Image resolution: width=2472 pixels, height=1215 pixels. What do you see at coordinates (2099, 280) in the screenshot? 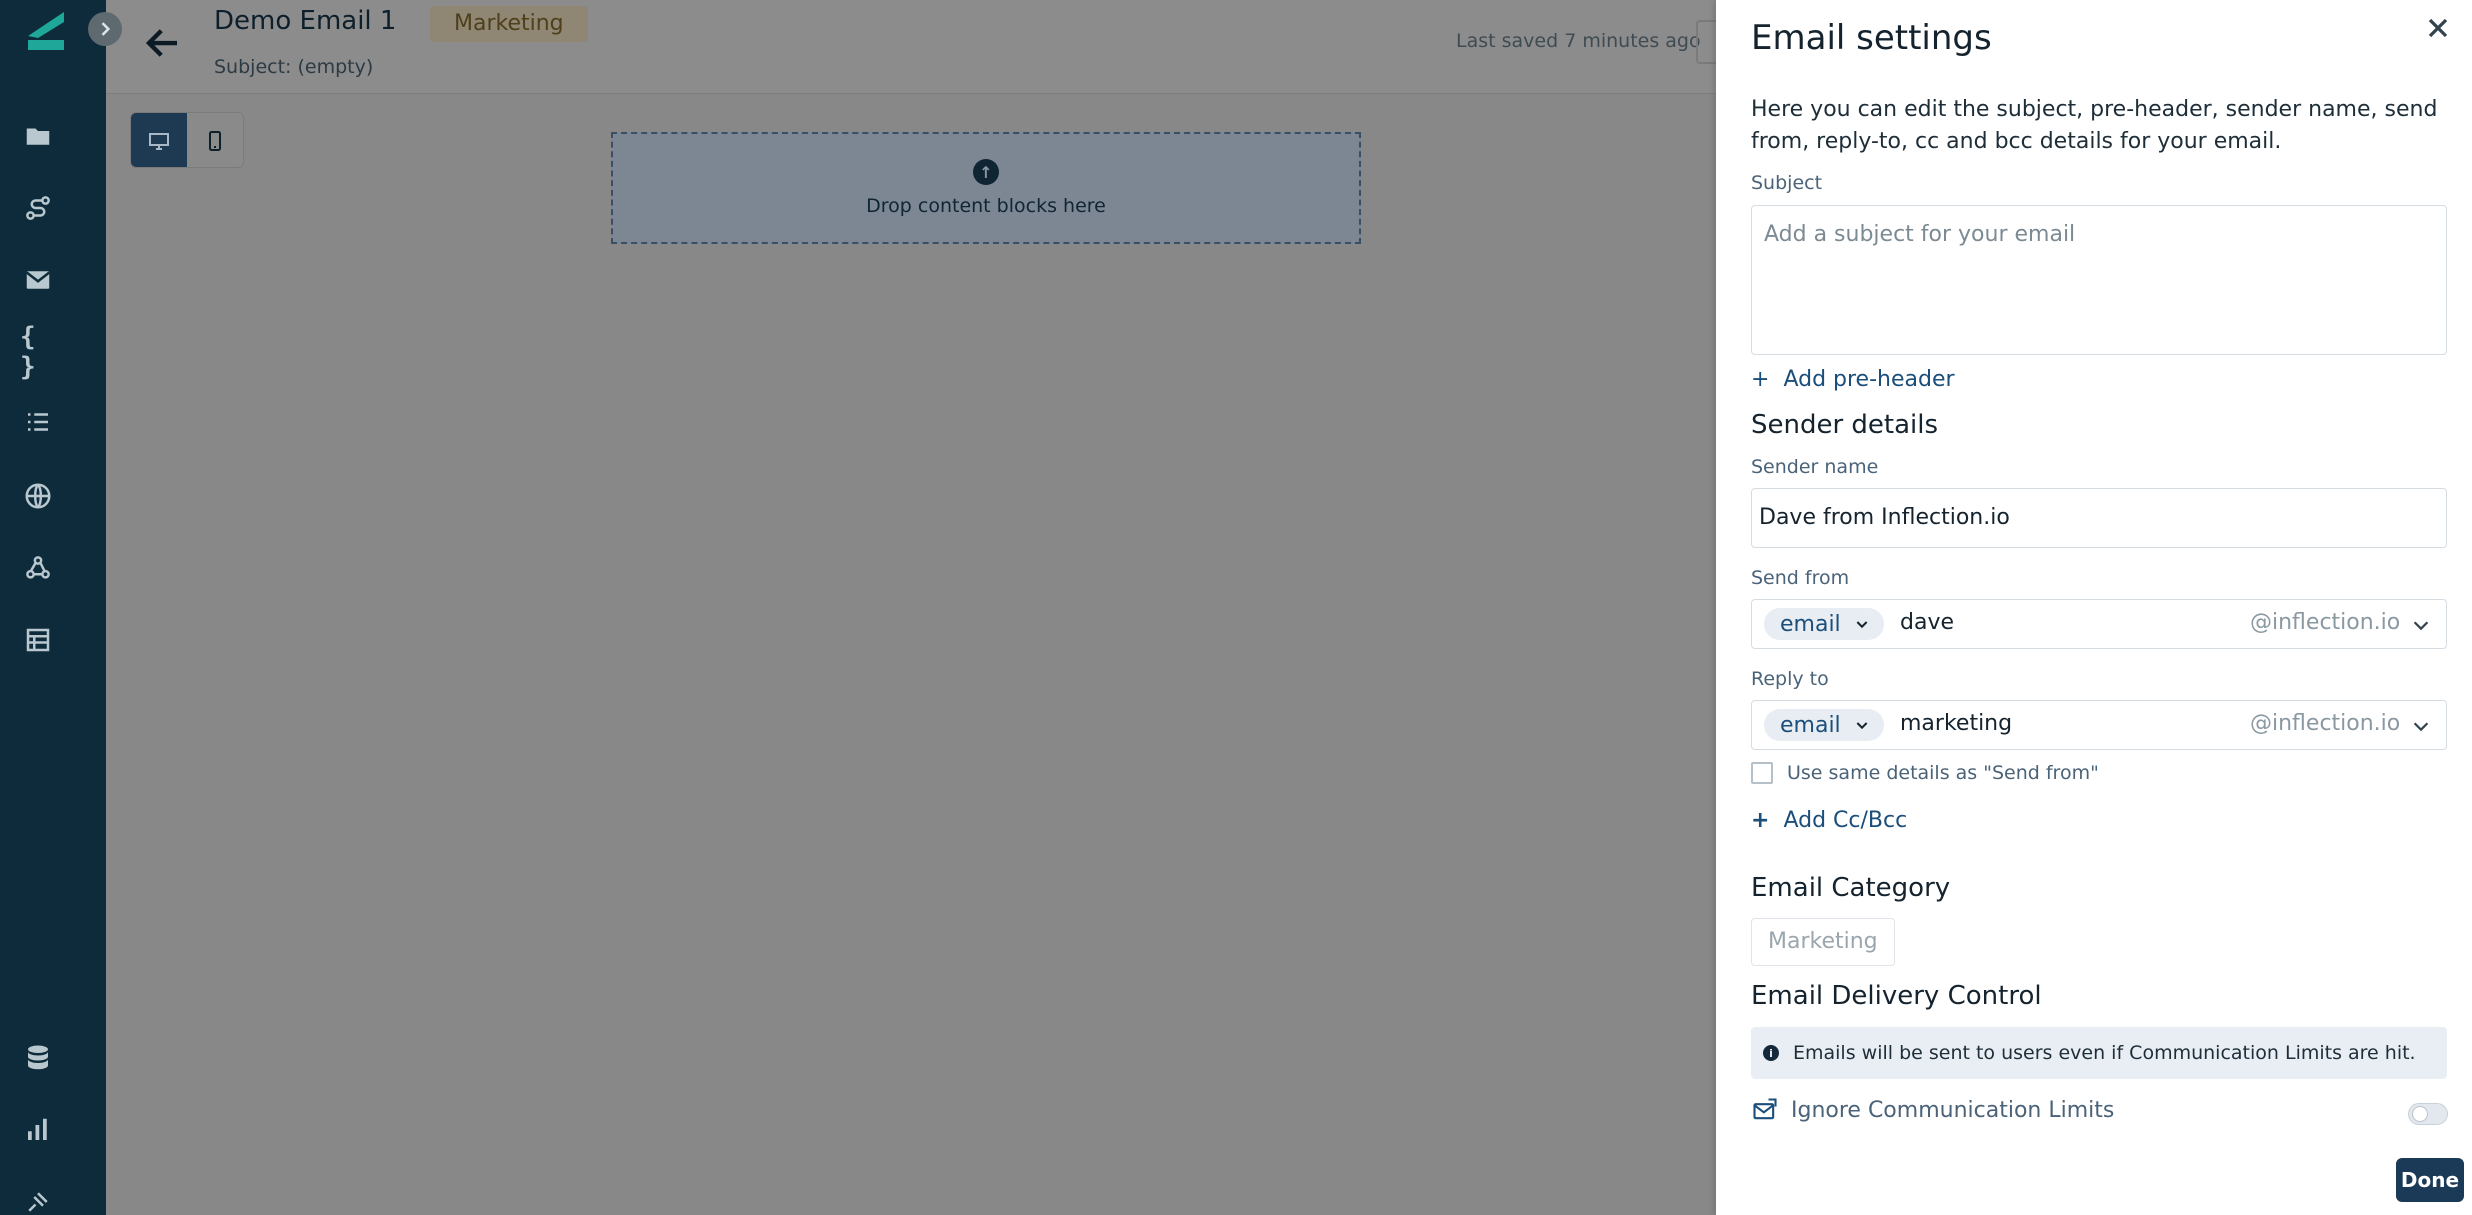
I see `subject-input: Add a subject for your email` at bounding box center [2099, 280].